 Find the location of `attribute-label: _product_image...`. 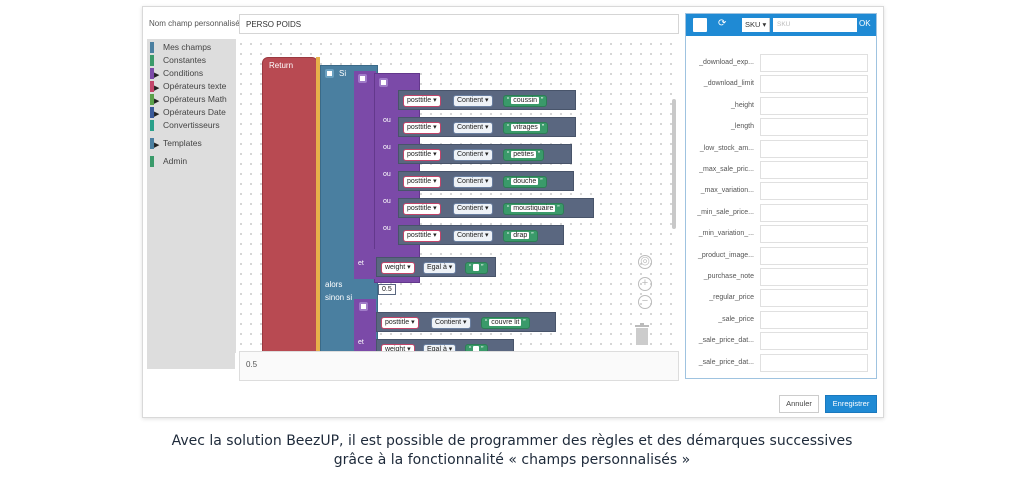

attribute-label: _product_image... is located at coordinates (725, 255).